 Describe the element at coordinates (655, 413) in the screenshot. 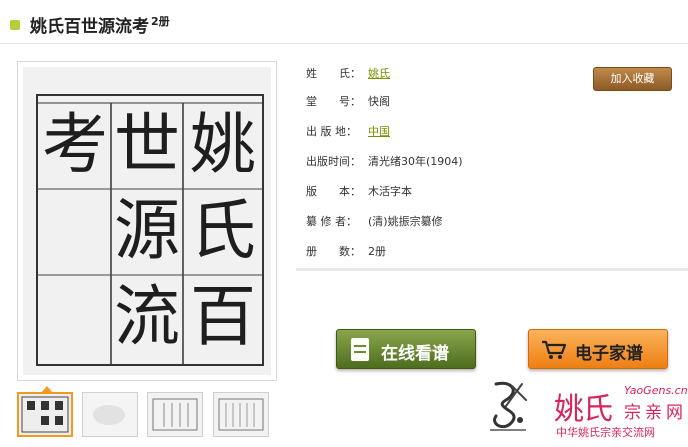

I see `brand-site-label: 宗亲网` at that location.